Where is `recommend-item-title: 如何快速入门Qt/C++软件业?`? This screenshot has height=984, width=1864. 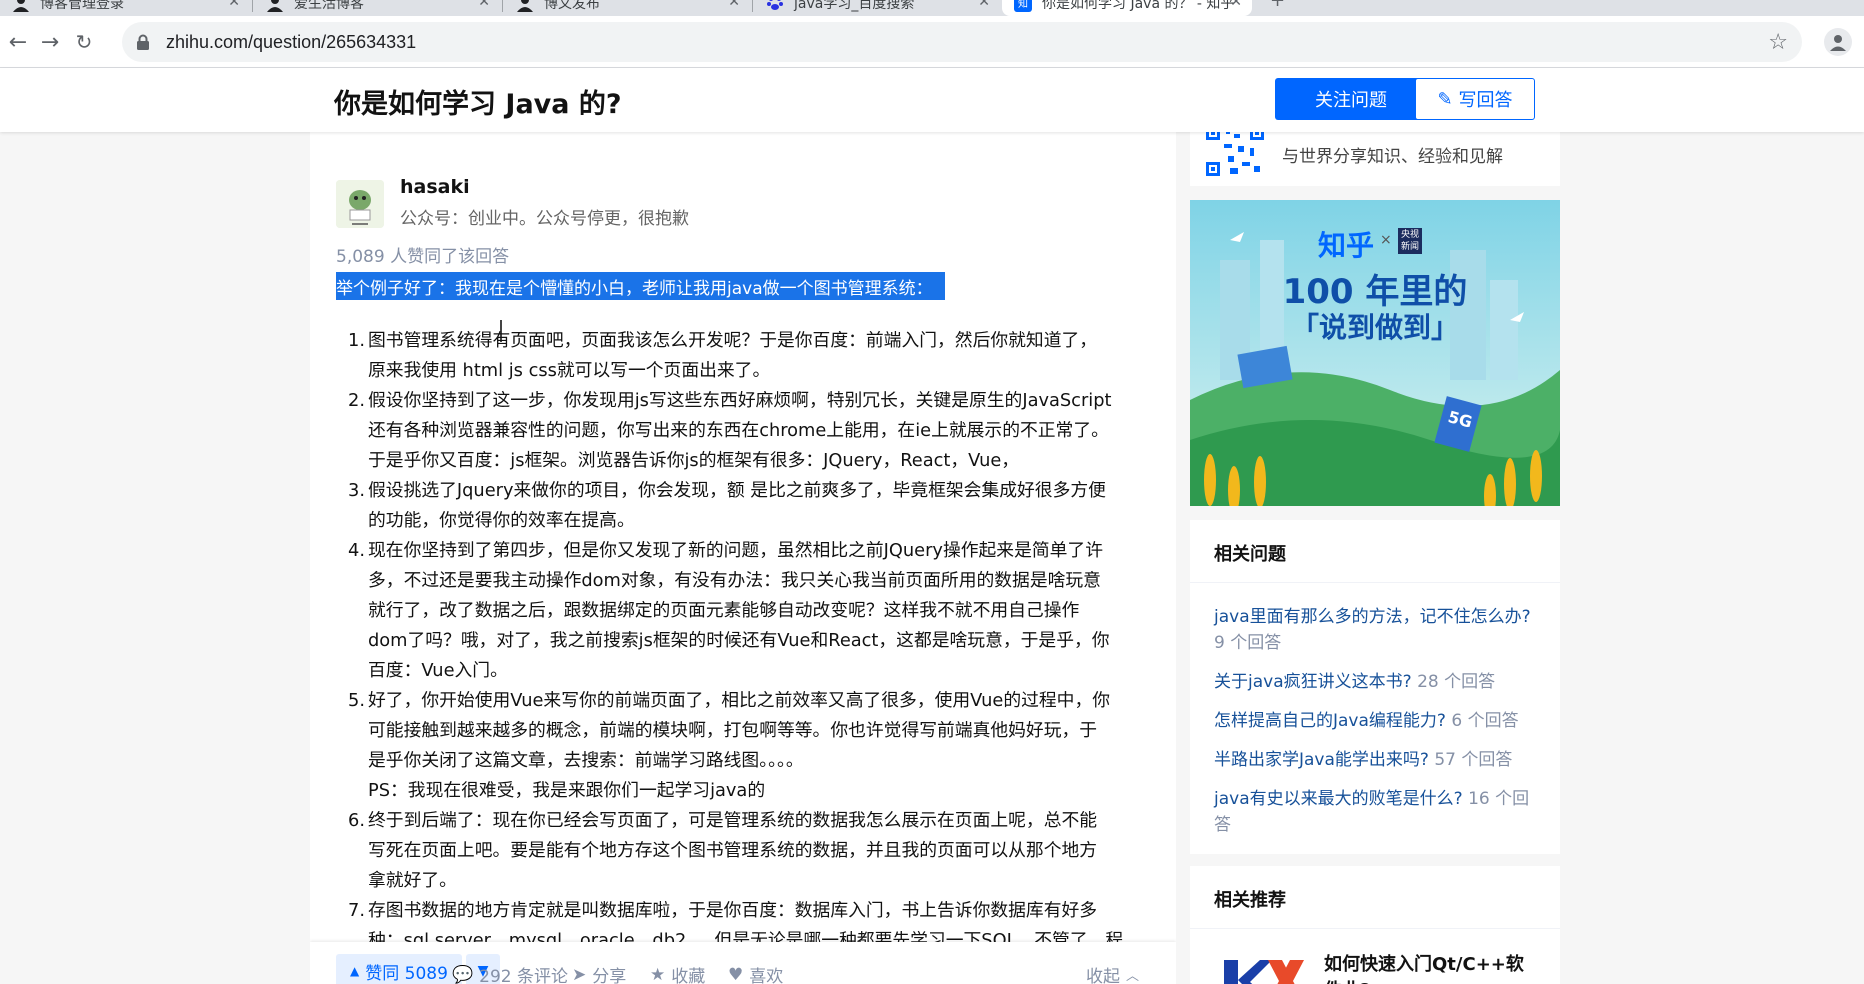 recommend-item-title: 如何快速入门Qt/C++软件业? is located at coordinates (1432, 968).